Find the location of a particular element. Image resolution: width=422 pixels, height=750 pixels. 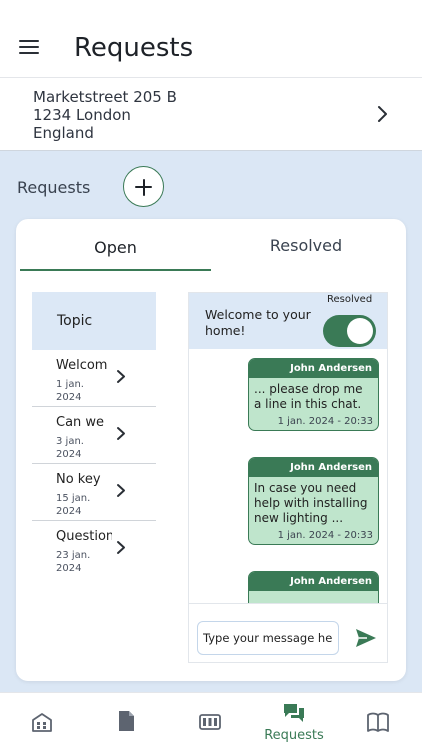

address-text: Marketstreet 205 B 1234 London England is located at coordinates (105, 115).